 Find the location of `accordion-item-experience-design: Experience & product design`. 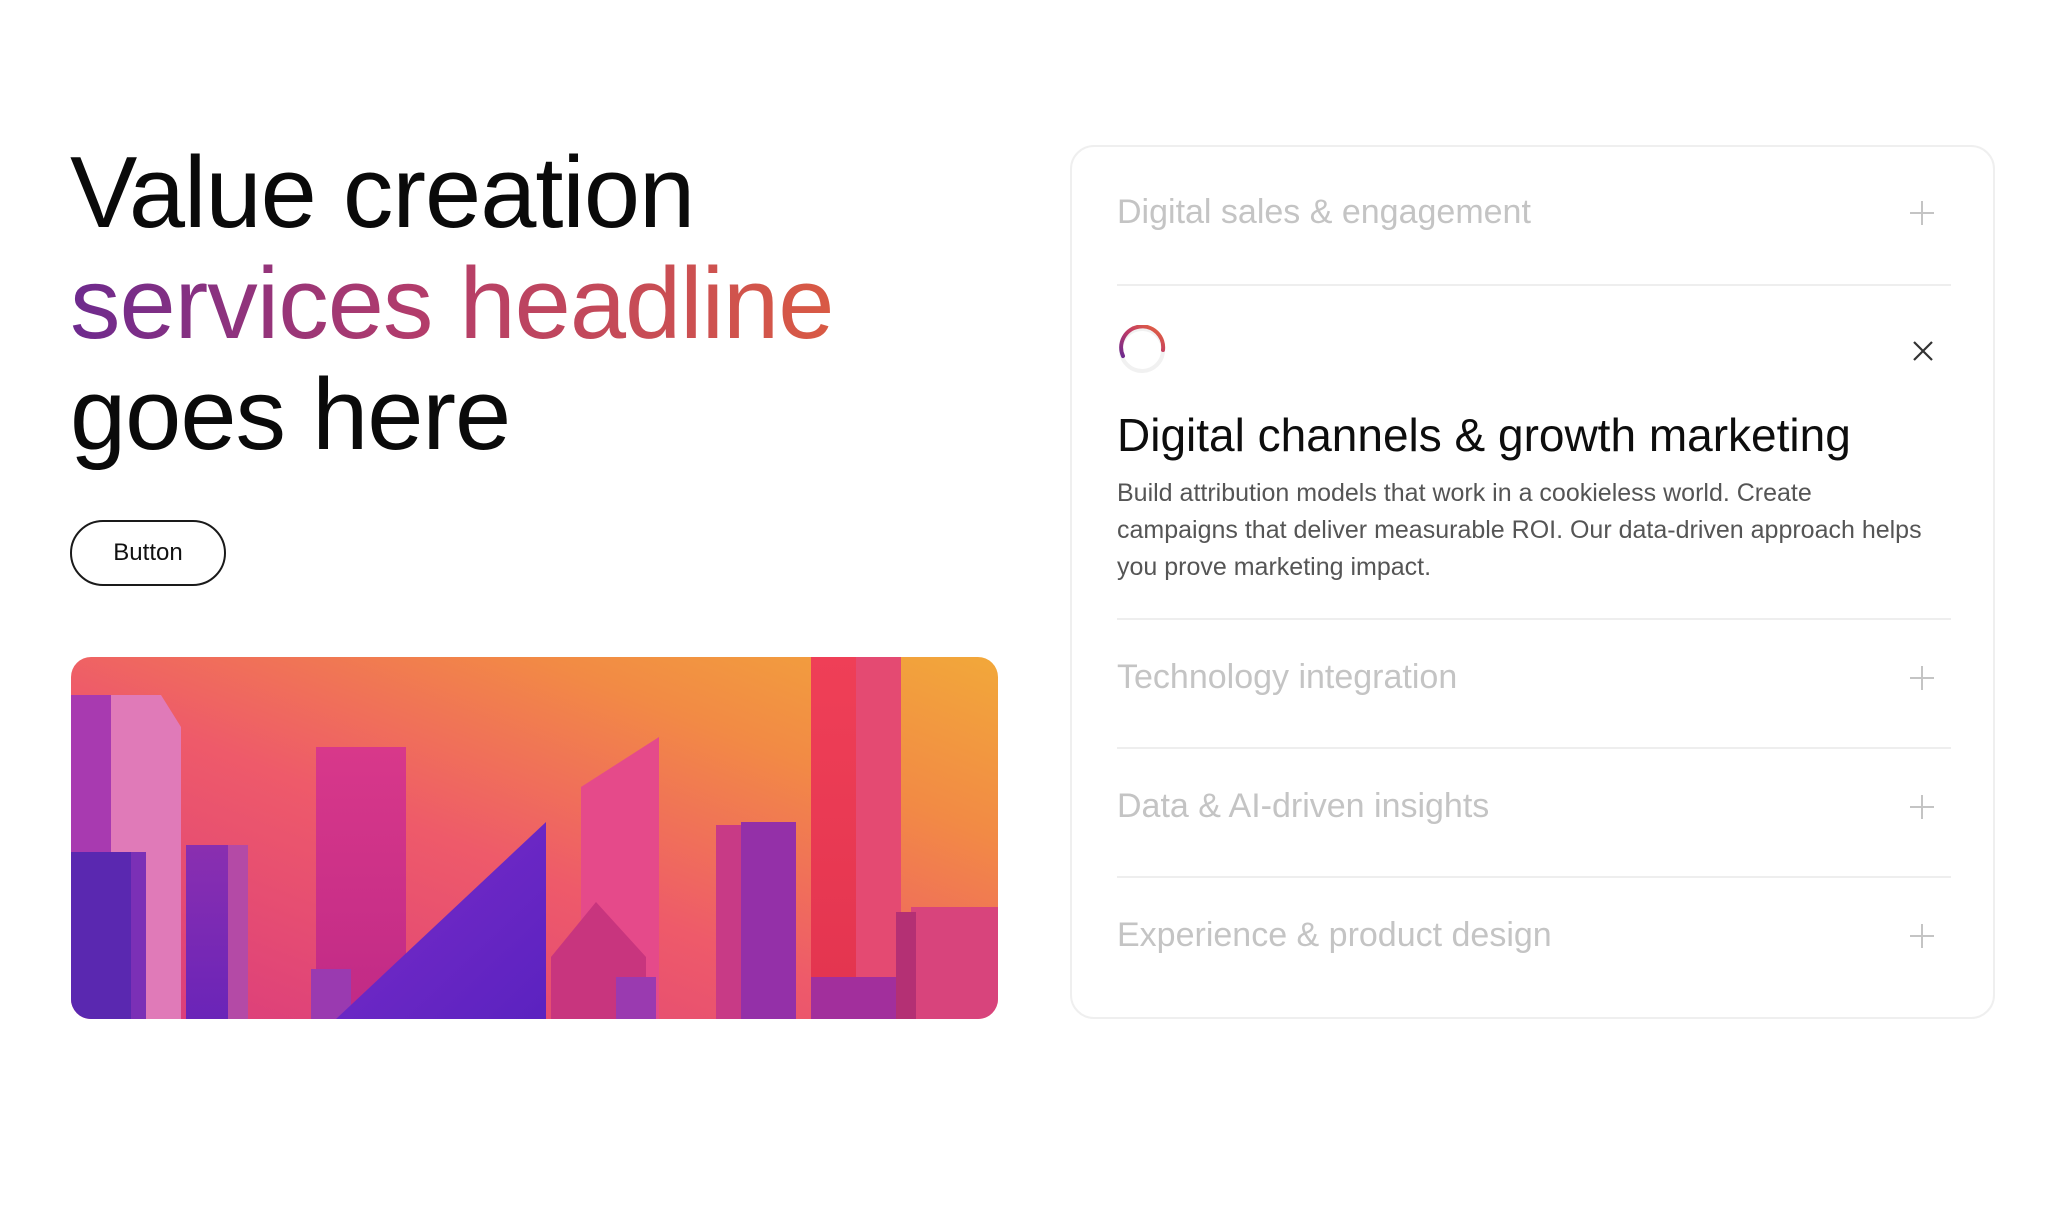

accordion-item-experience-design: Experience & product design is located at coordinates (1534, 935).